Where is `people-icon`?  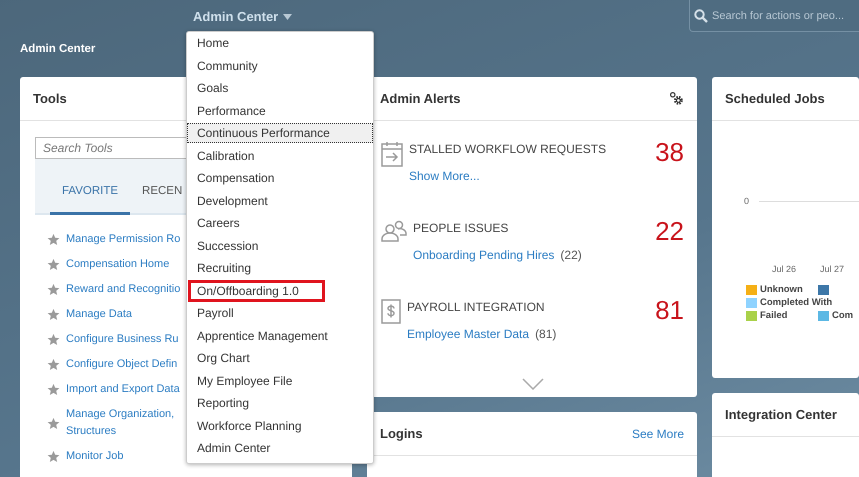 people-icon is located at coordinates (394, 231).